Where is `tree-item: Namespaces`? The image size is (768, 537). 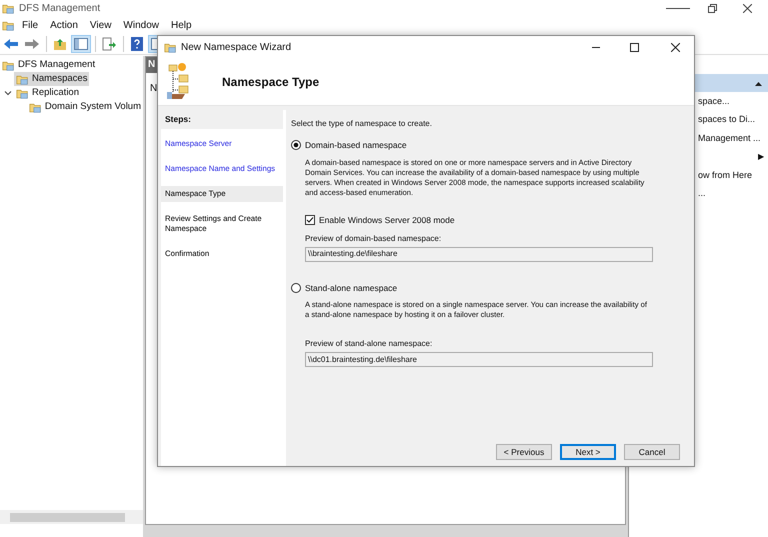 tree-item: Namespaces is located at coordinates (52, 79).